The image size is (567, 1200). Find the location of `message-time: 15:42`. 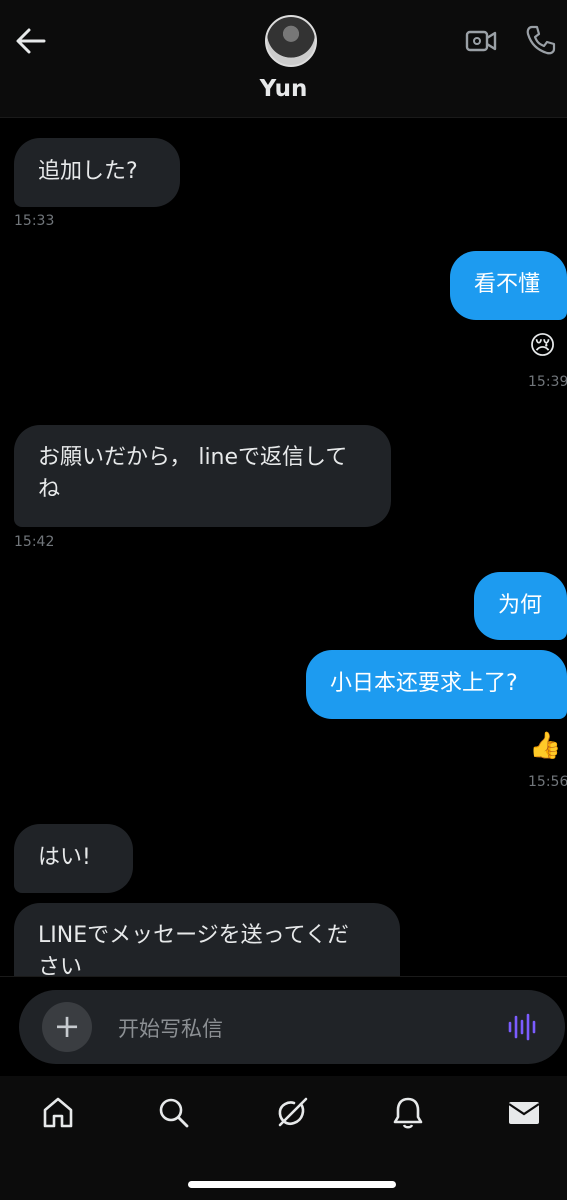

message-time: 15:42 is located at coordinates (34, 542).